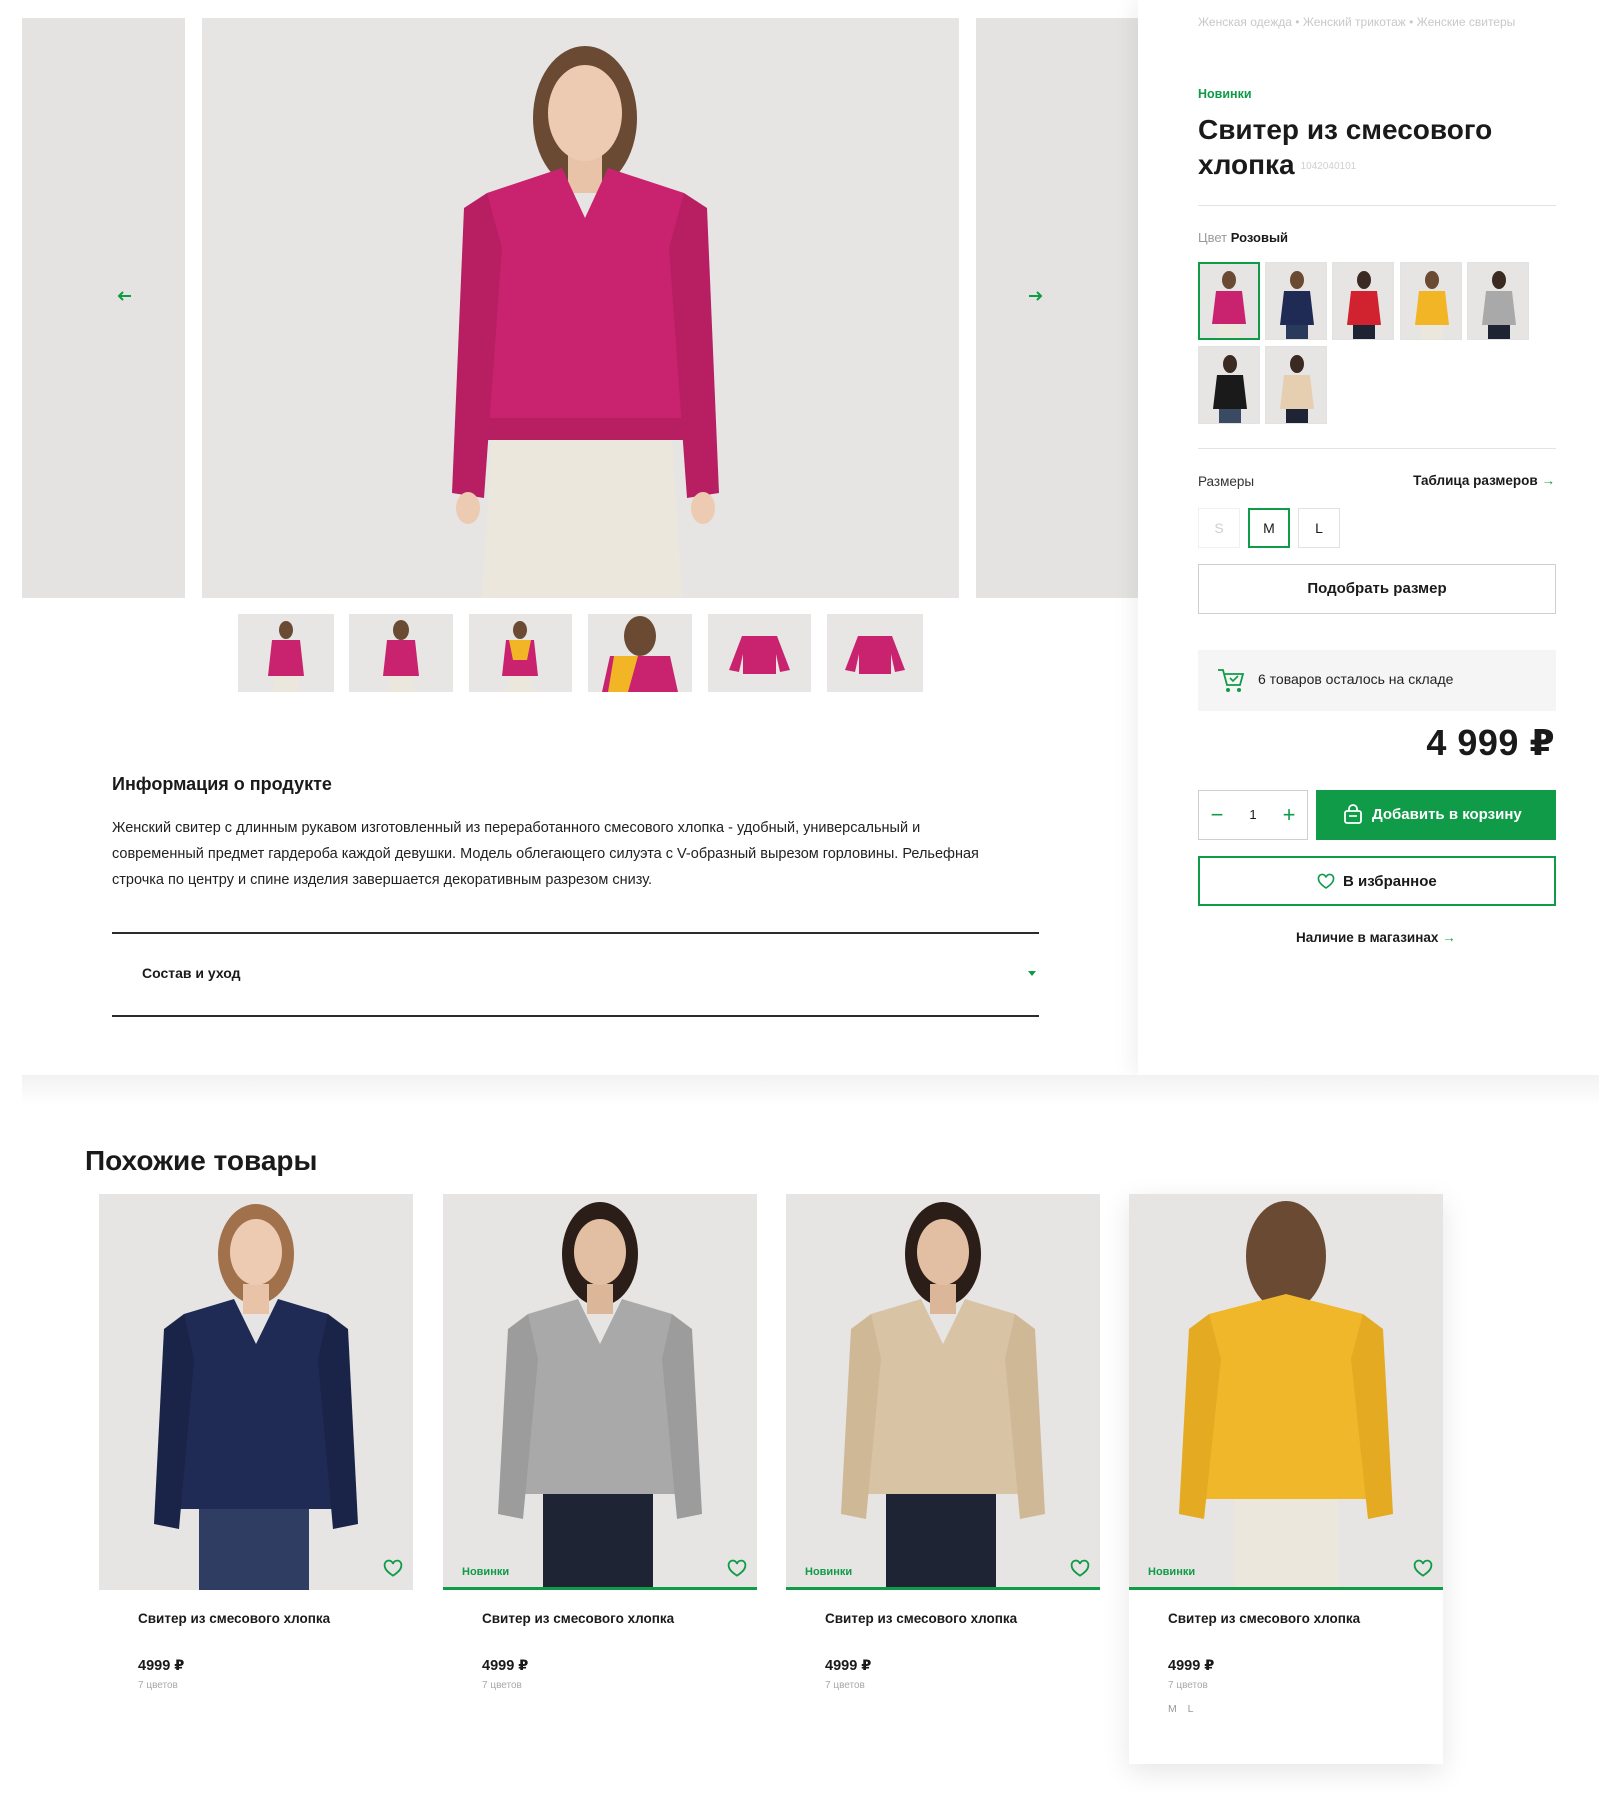 Image resolution: width=1599 pixels, height=1793 pixels. What do you see at coordinates (1447, 814) in the screenshot?
I see `add-to-cart-label: Добавить в корзину` at bounding box center [1447, 814].